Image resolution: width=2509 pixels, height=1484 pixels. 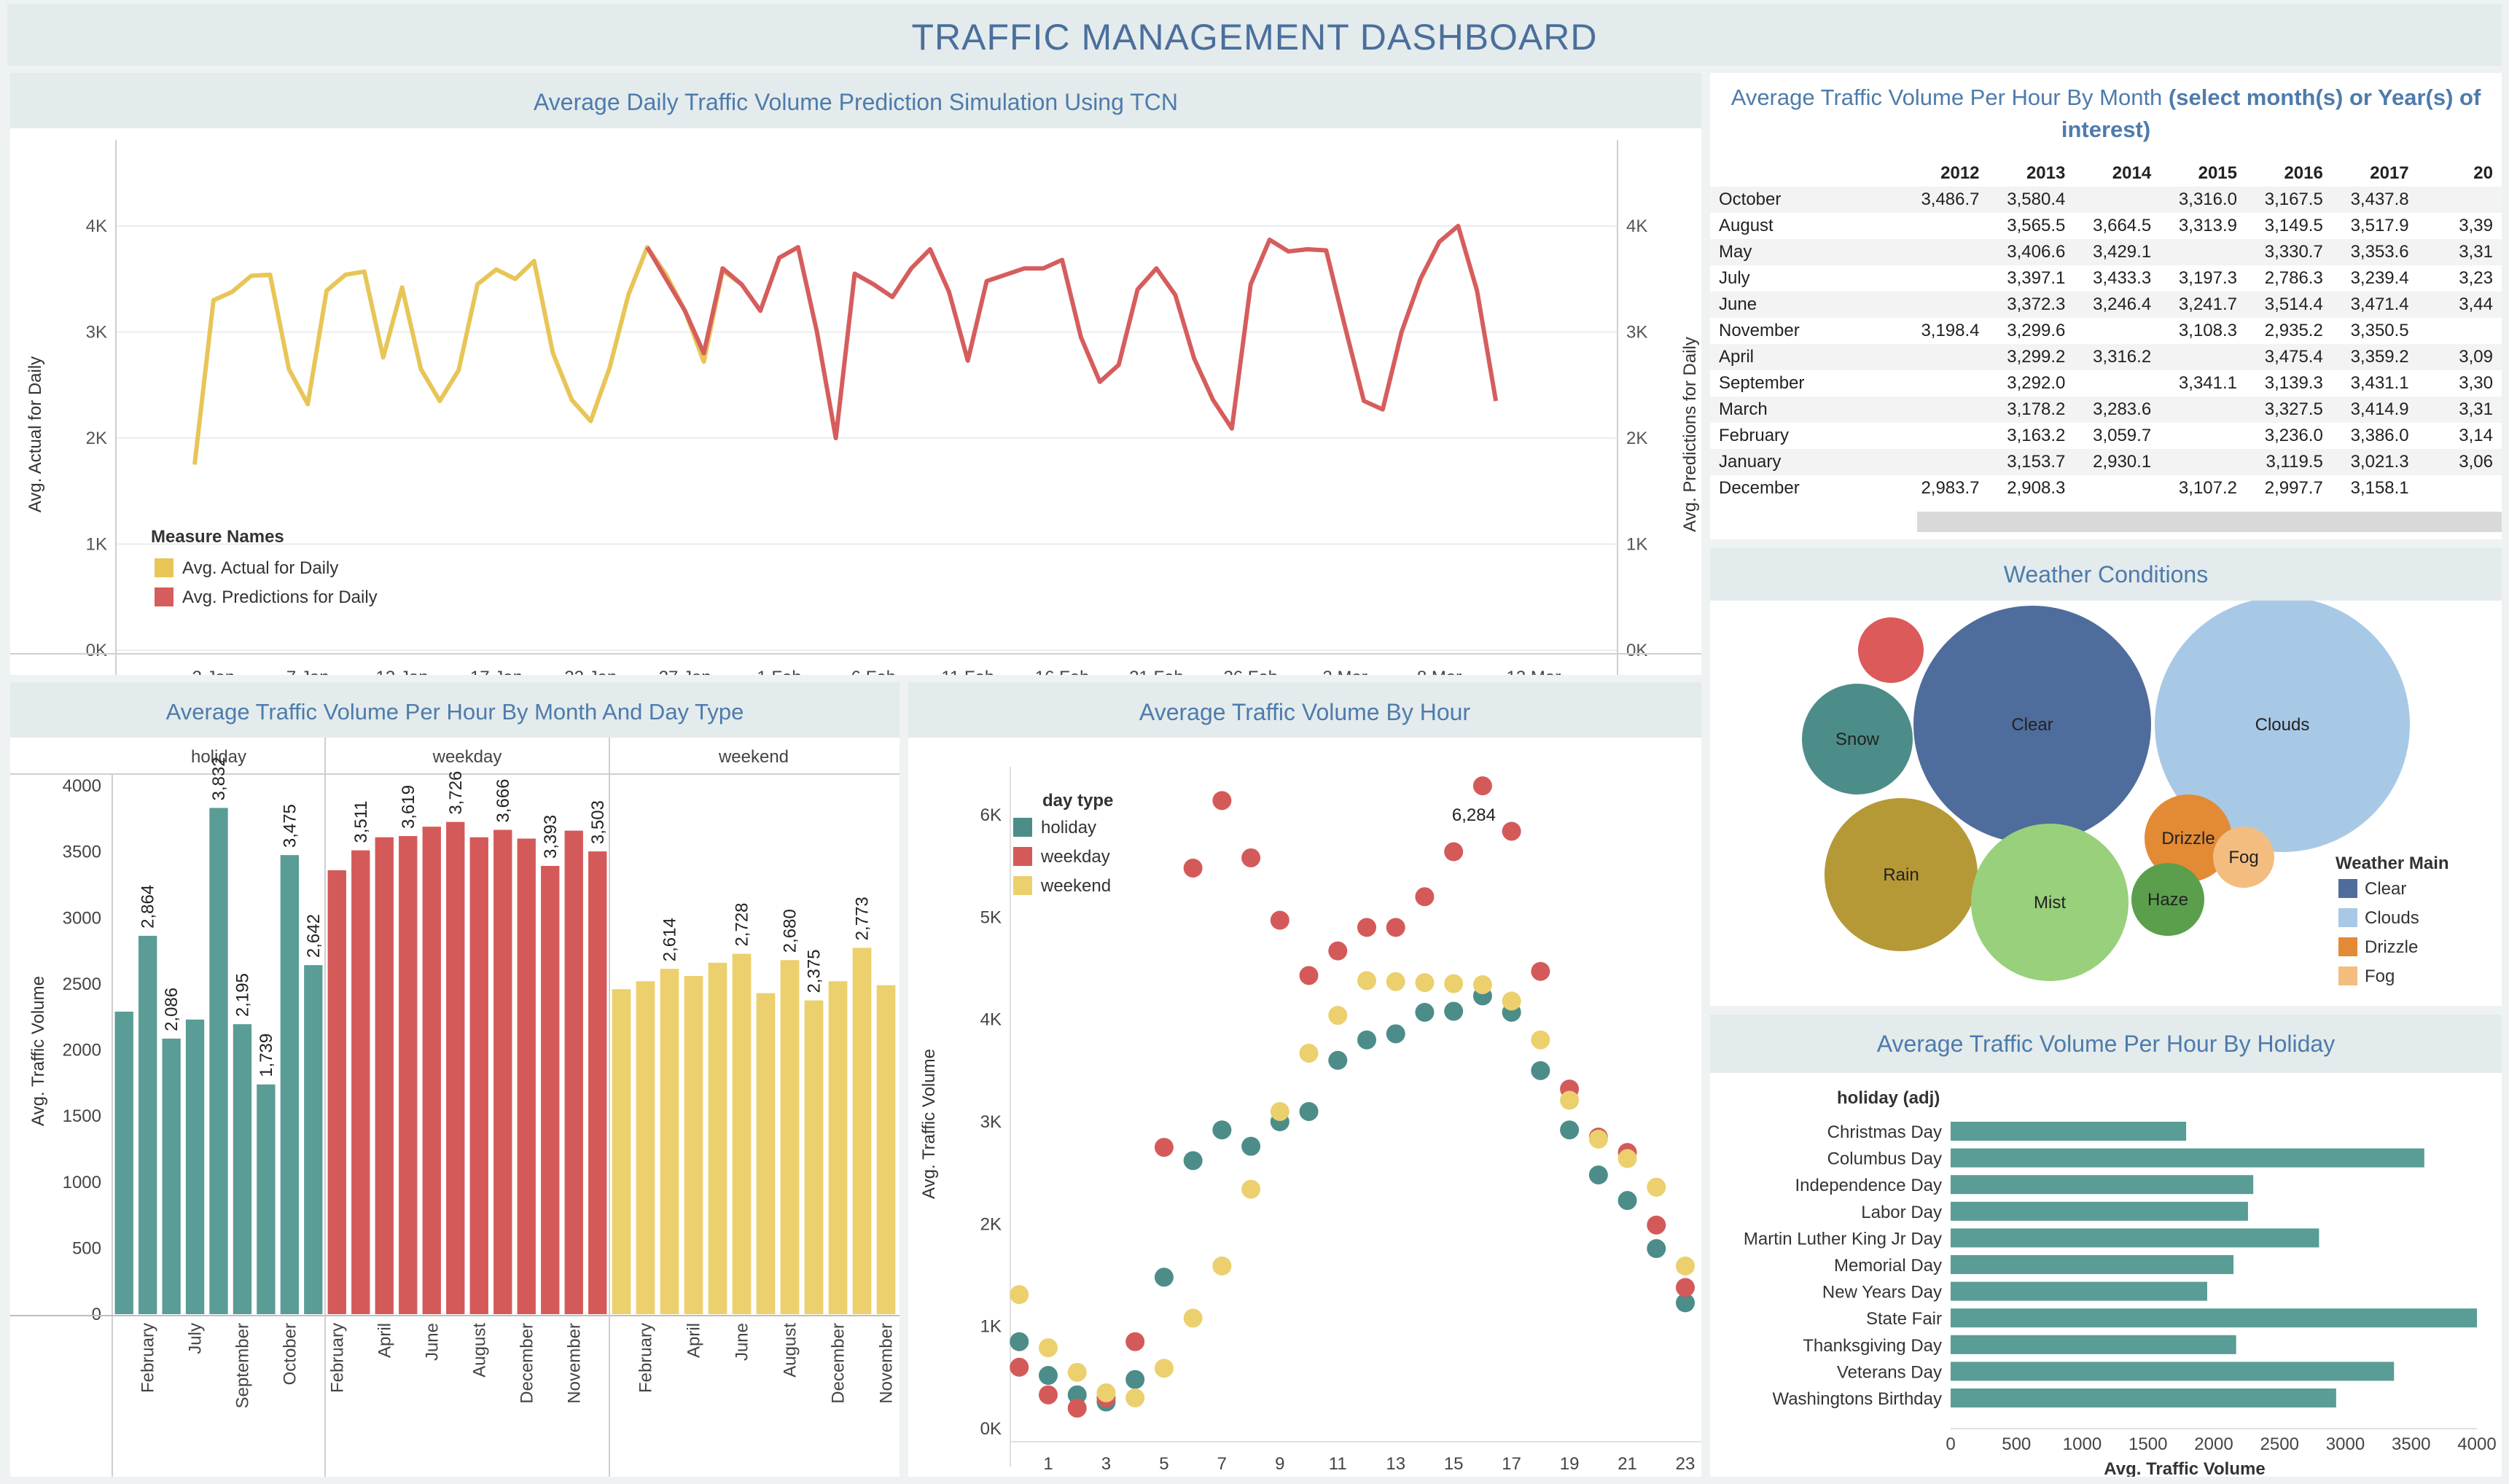 I want to click on table-row: March 3,178.2 3,283.6 3,327.5 3,414.9 3,31, so click(x=2106, y=410).